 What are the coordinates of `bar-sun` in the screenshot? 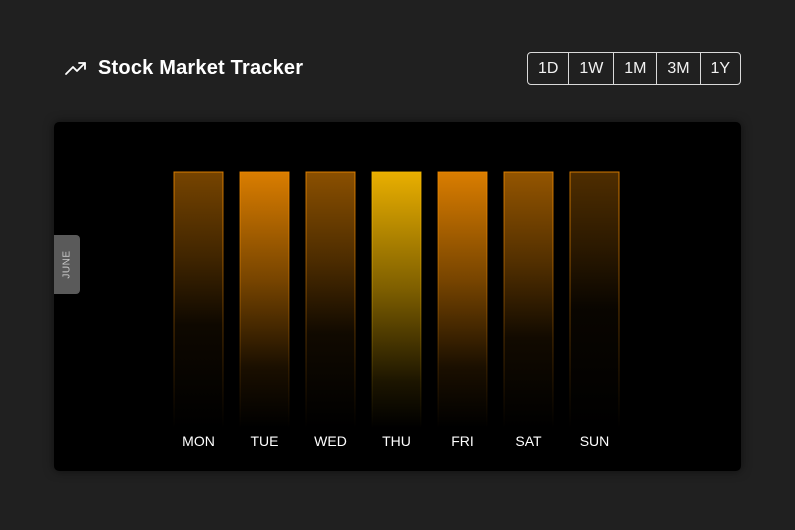 It's located at (594, 300).